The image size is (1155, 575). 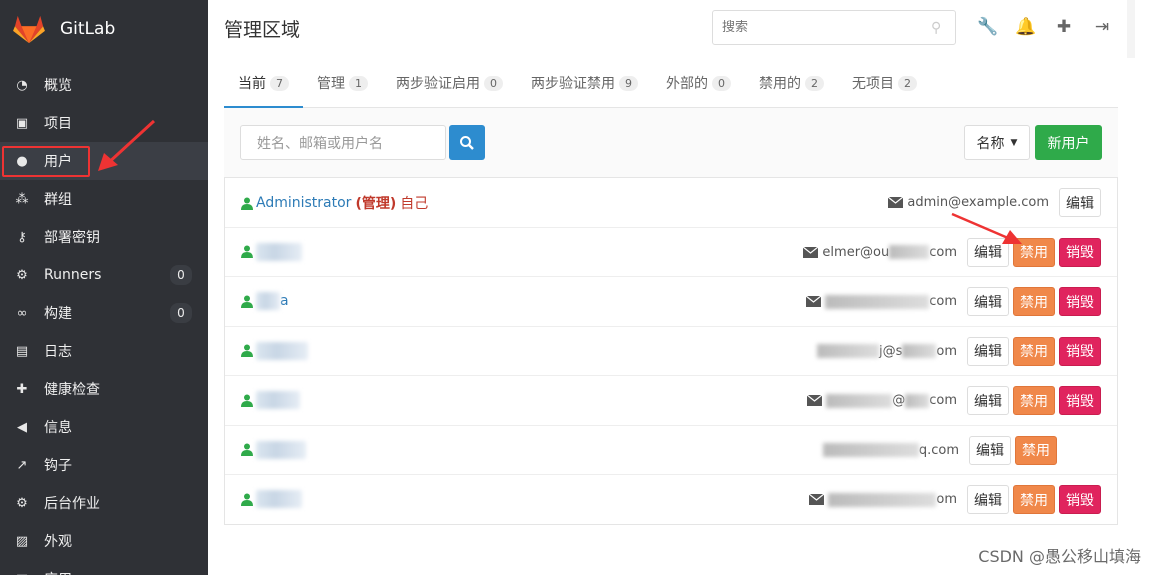 I want to click on sidebar-item-overview: ◔ 概览, so click(x=104, y=85).